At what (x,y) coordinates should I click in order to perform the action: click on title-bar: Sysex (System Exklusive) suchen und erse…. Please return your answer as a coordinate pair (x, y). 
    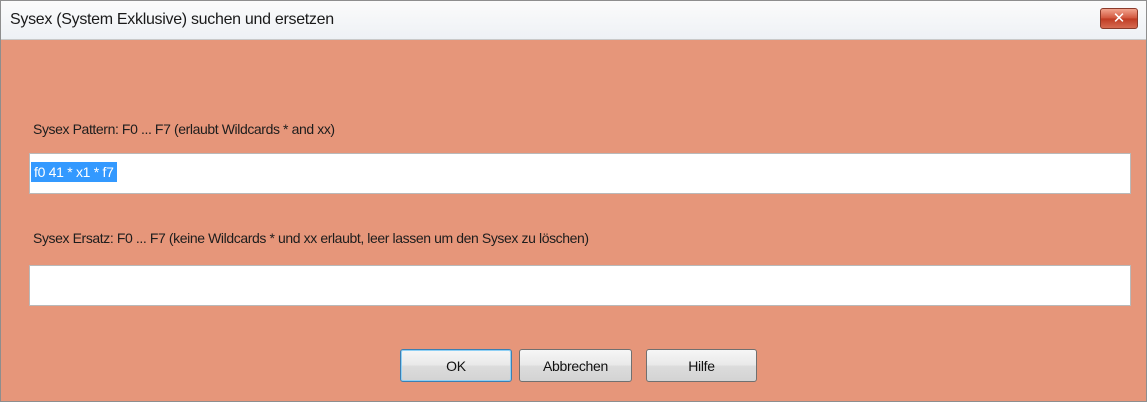
    Looking at the image, I should click on (573, 20).